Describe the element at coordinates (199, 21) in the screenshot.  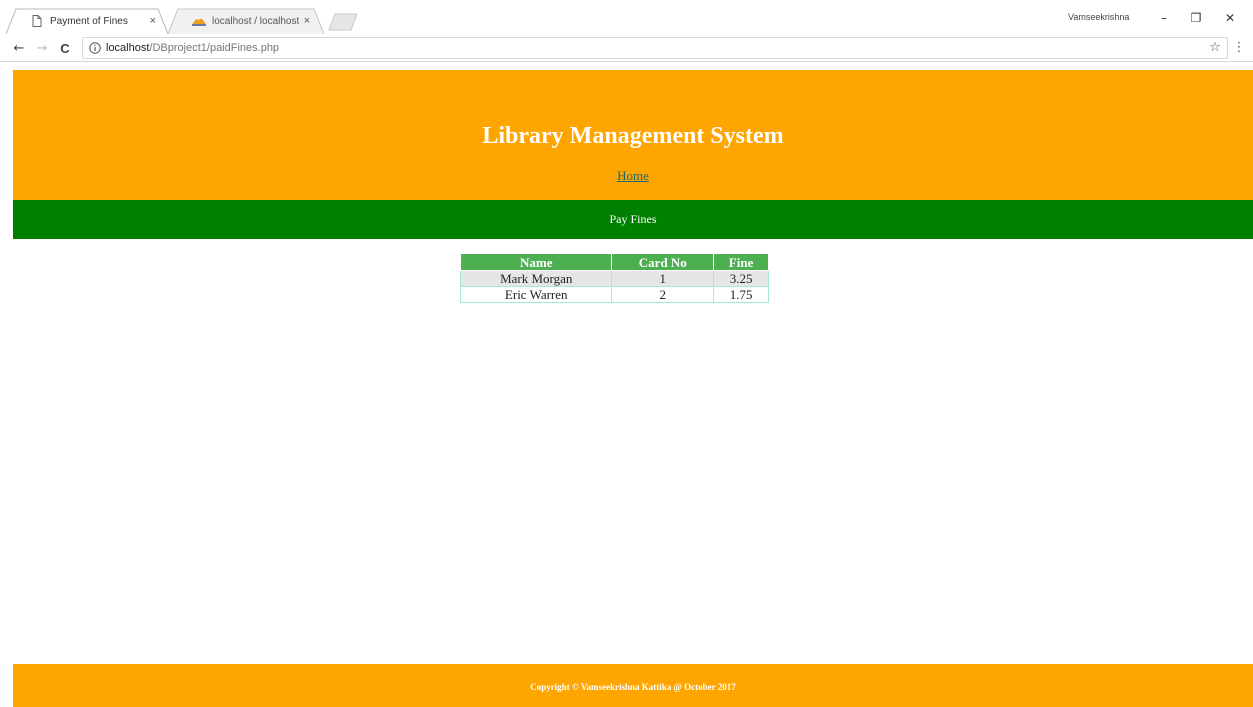
I see `phpmyadmin-icon` at that location.